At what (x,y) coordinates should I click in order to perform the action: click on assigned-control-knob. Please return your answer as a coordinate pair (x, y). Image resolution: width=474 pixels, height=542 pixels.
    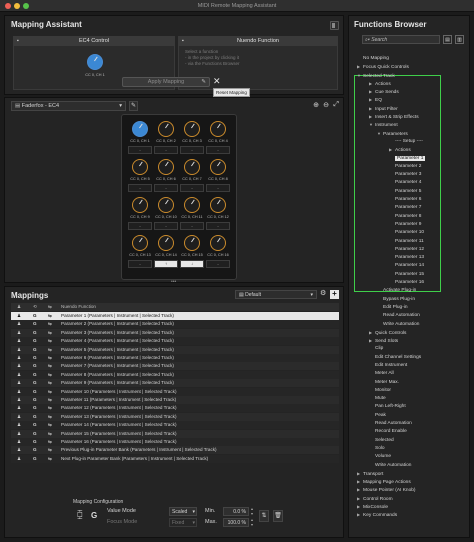
    Looking at the image, I should click on (95, 62).